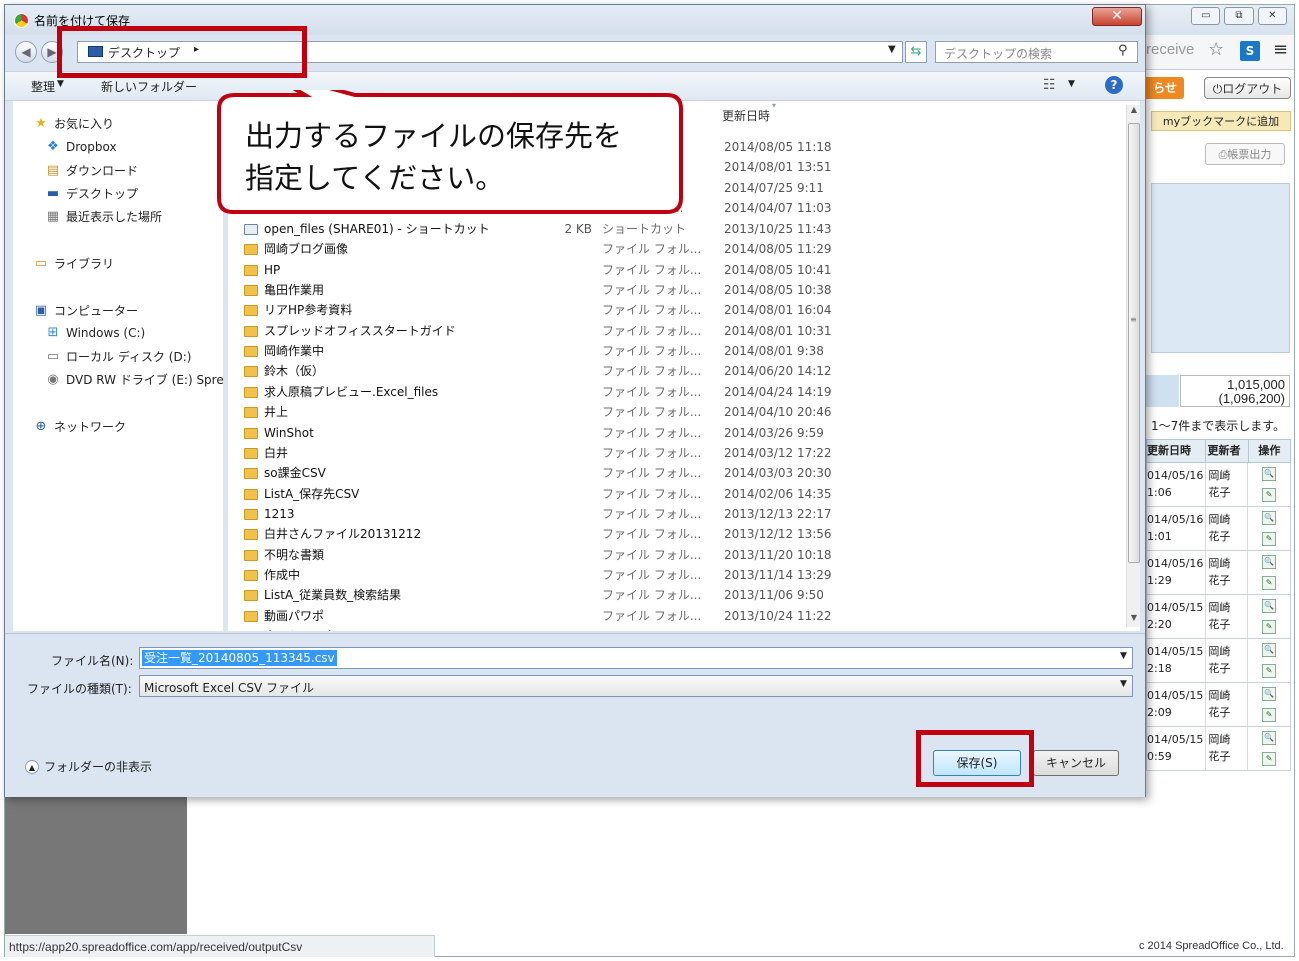 This screenshot has height=961, width=1299. Describe the element at coordinates (1280, 49) in the screenshot. I see `browser-menu-icon: ≡` at that location.